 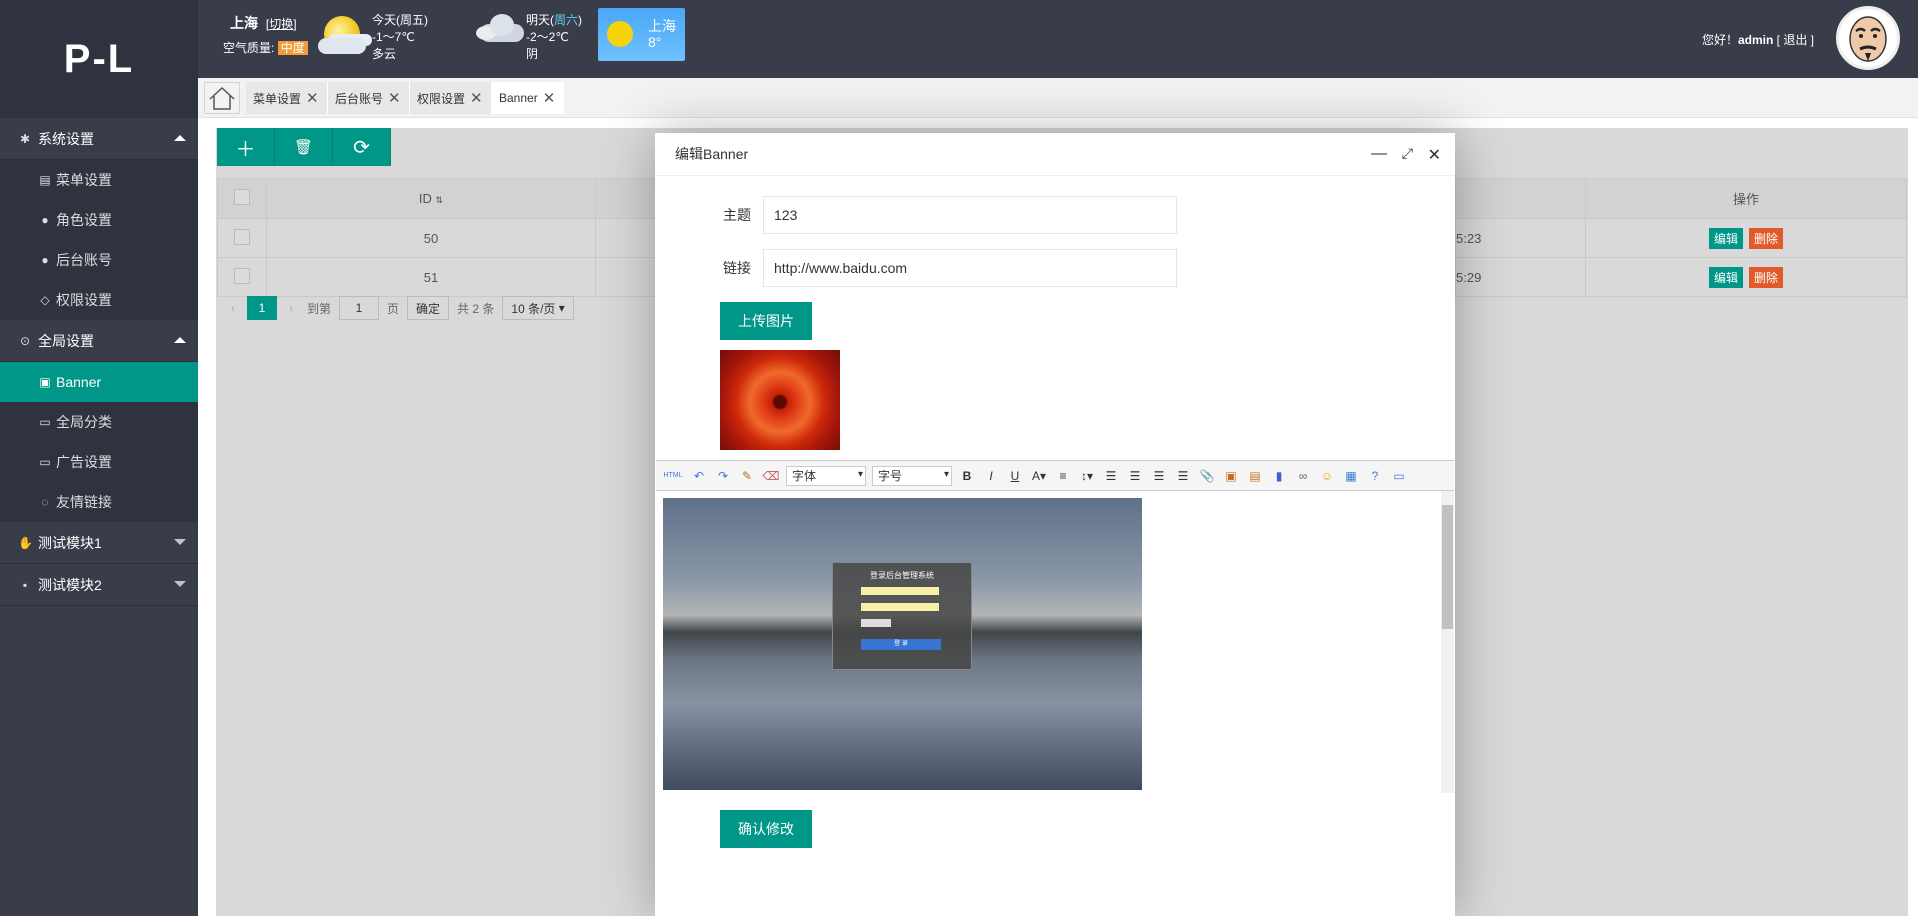 What do you see at coordinates (902, 616) in the screenshot?
I see `embedded-login-preview: 登录后台管理系统 登 录` at bounding box center [902, 616].